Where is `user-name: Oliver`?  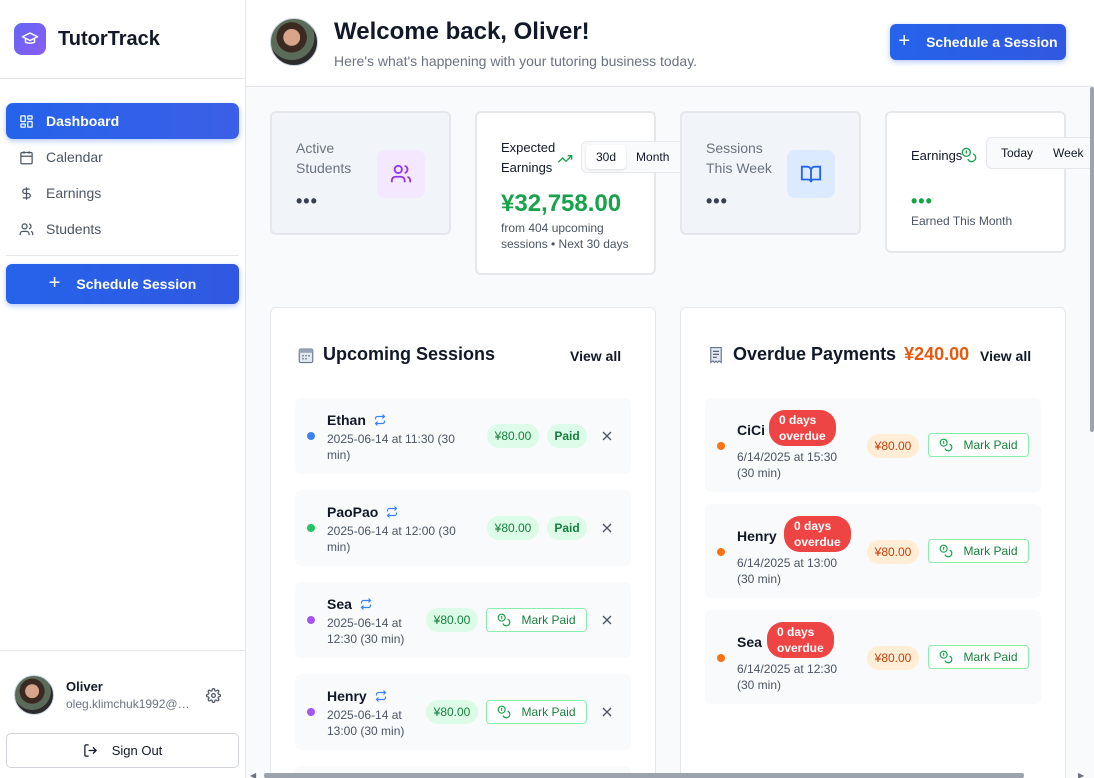 user-name: Oliver is located at coordinates (84, 686).